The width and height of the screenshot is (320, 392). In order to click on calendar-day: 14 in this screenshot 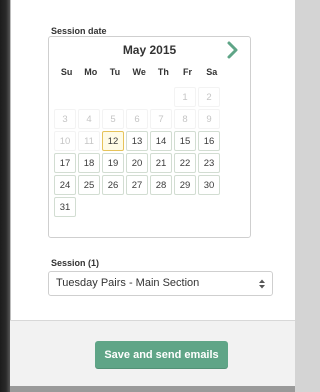, I will do `click(161, 141)`.